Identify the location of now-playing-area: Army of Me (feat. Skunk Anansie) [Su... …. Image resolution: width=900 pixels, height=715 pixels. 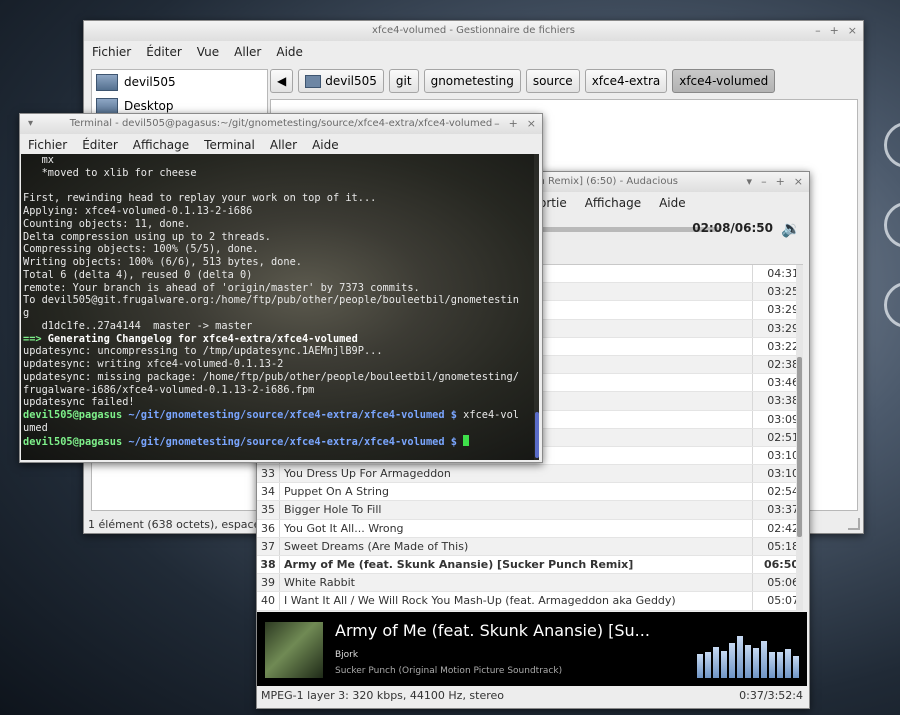
(532, 649).